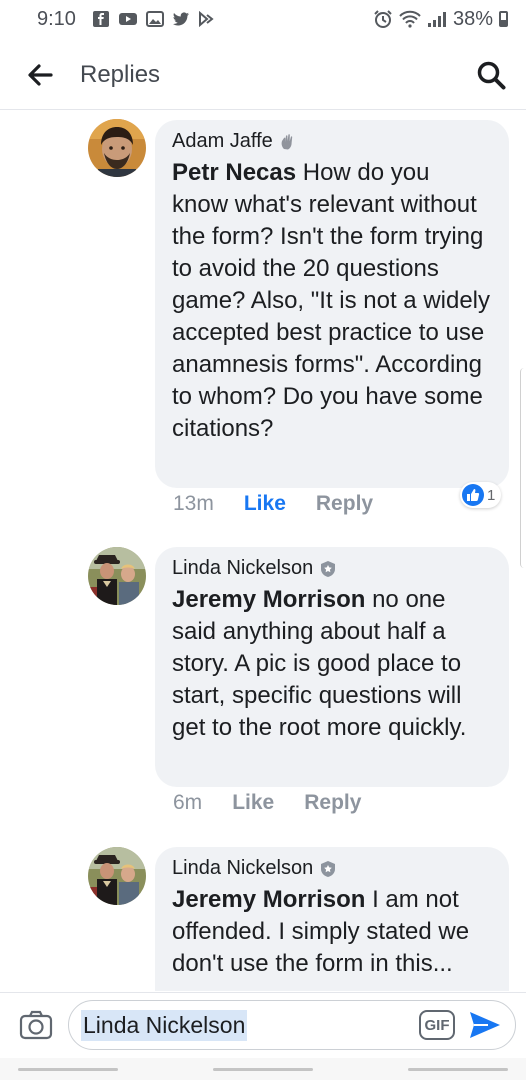  What do you see at coordinates (234, 172) in the screenshot?
I see `mention-link: Petr Necas` at bounding box center [234, 172].